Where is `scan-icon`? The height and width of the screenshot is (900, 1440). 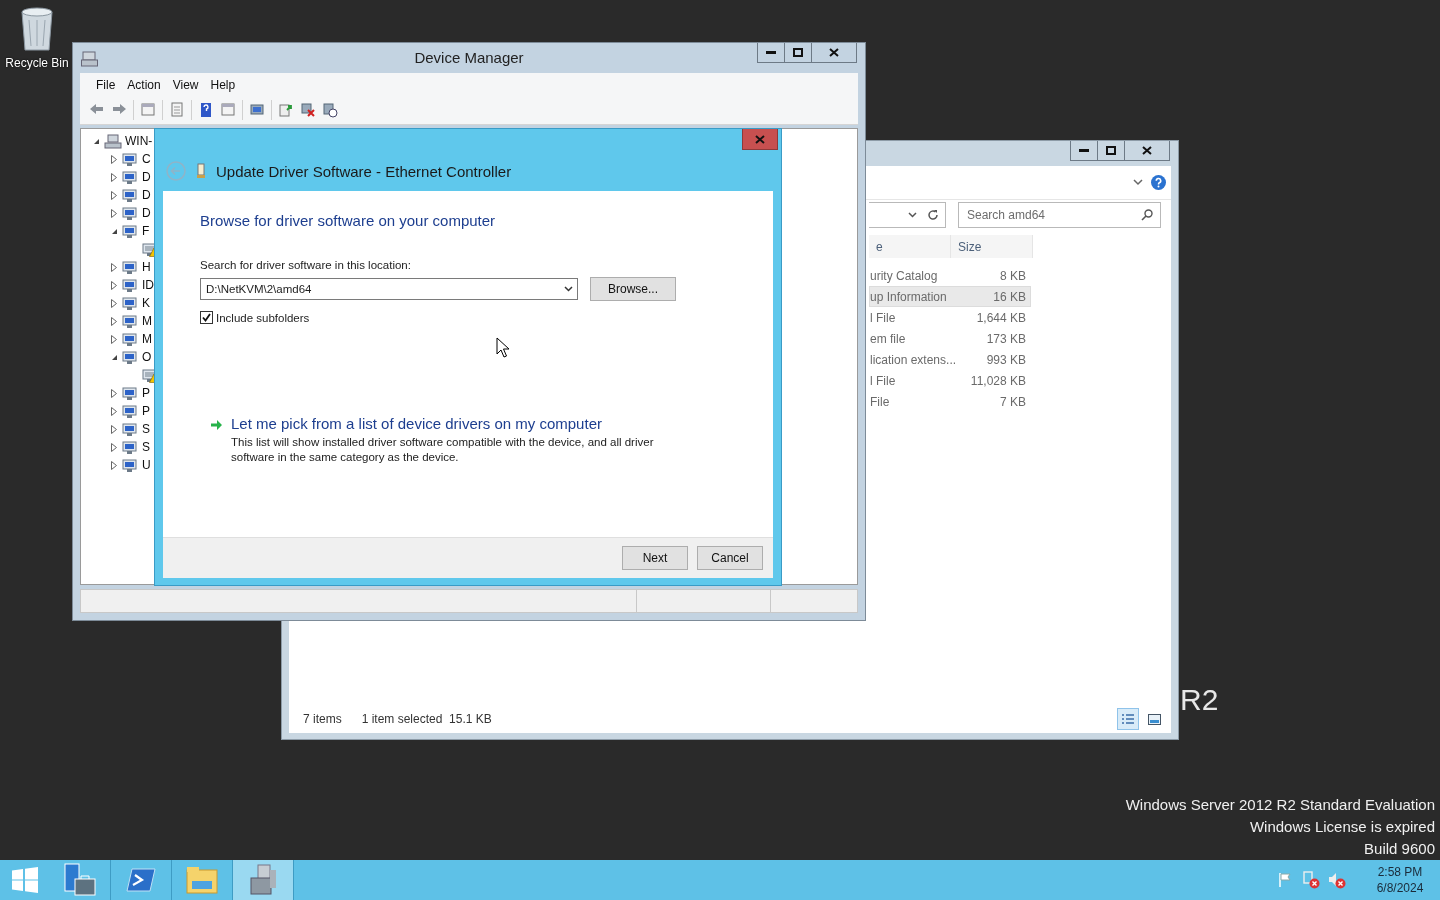
scan-icon is located at coordinates (330, 110).